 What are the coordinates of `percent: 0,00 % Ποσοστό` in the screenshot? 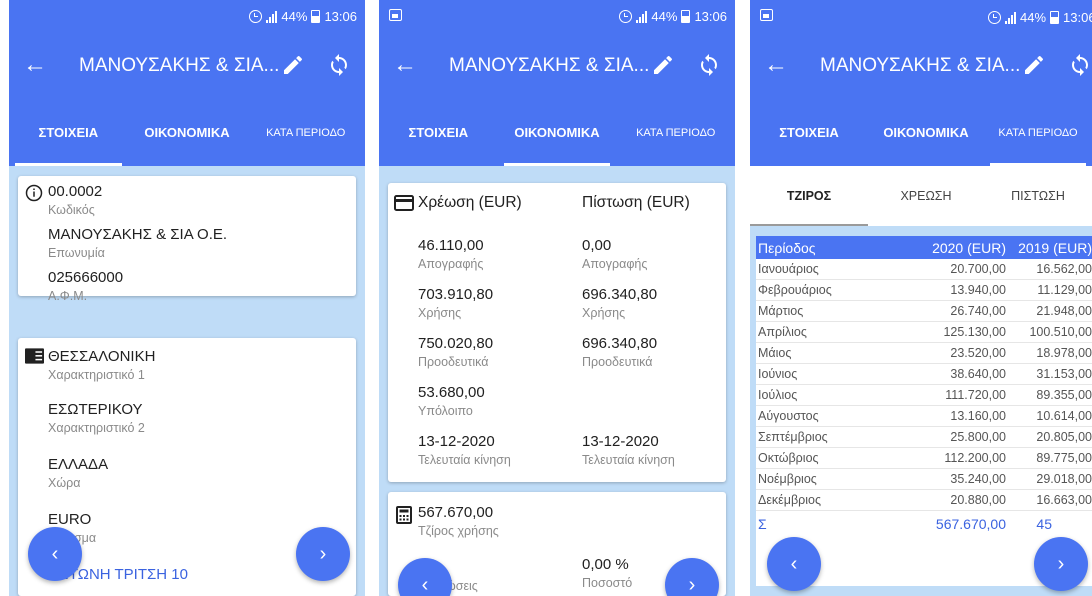 It's located at (607, 573).